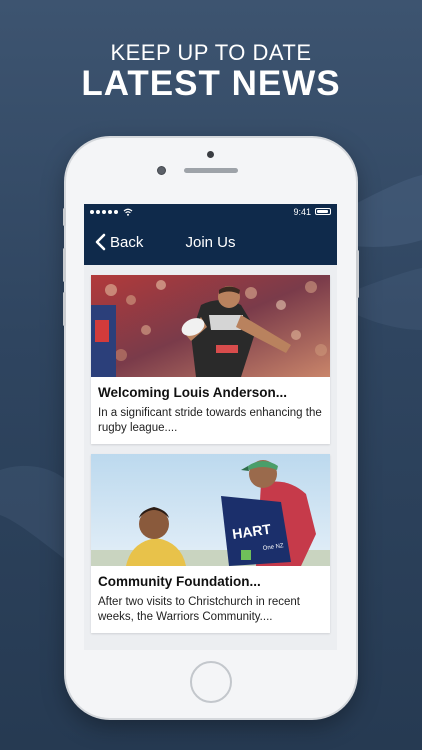 Image resolution: width=422 pixels, height=750 pixels. I want to click on promo-headline: LATEST NEWS, so click(211, 83).